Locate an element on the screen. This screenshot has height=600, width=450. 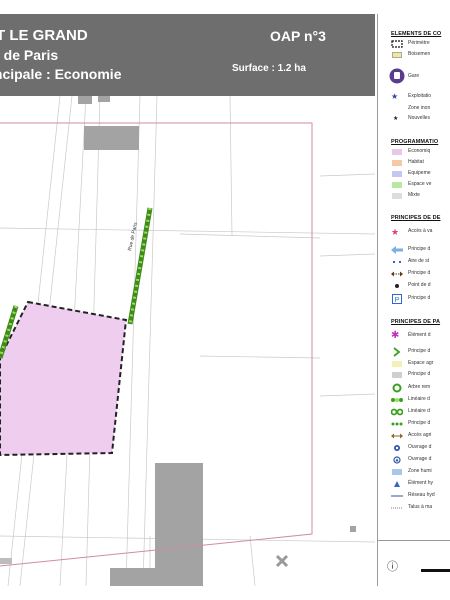
star-small-icon: ★ is located at coordinates (396, 119).